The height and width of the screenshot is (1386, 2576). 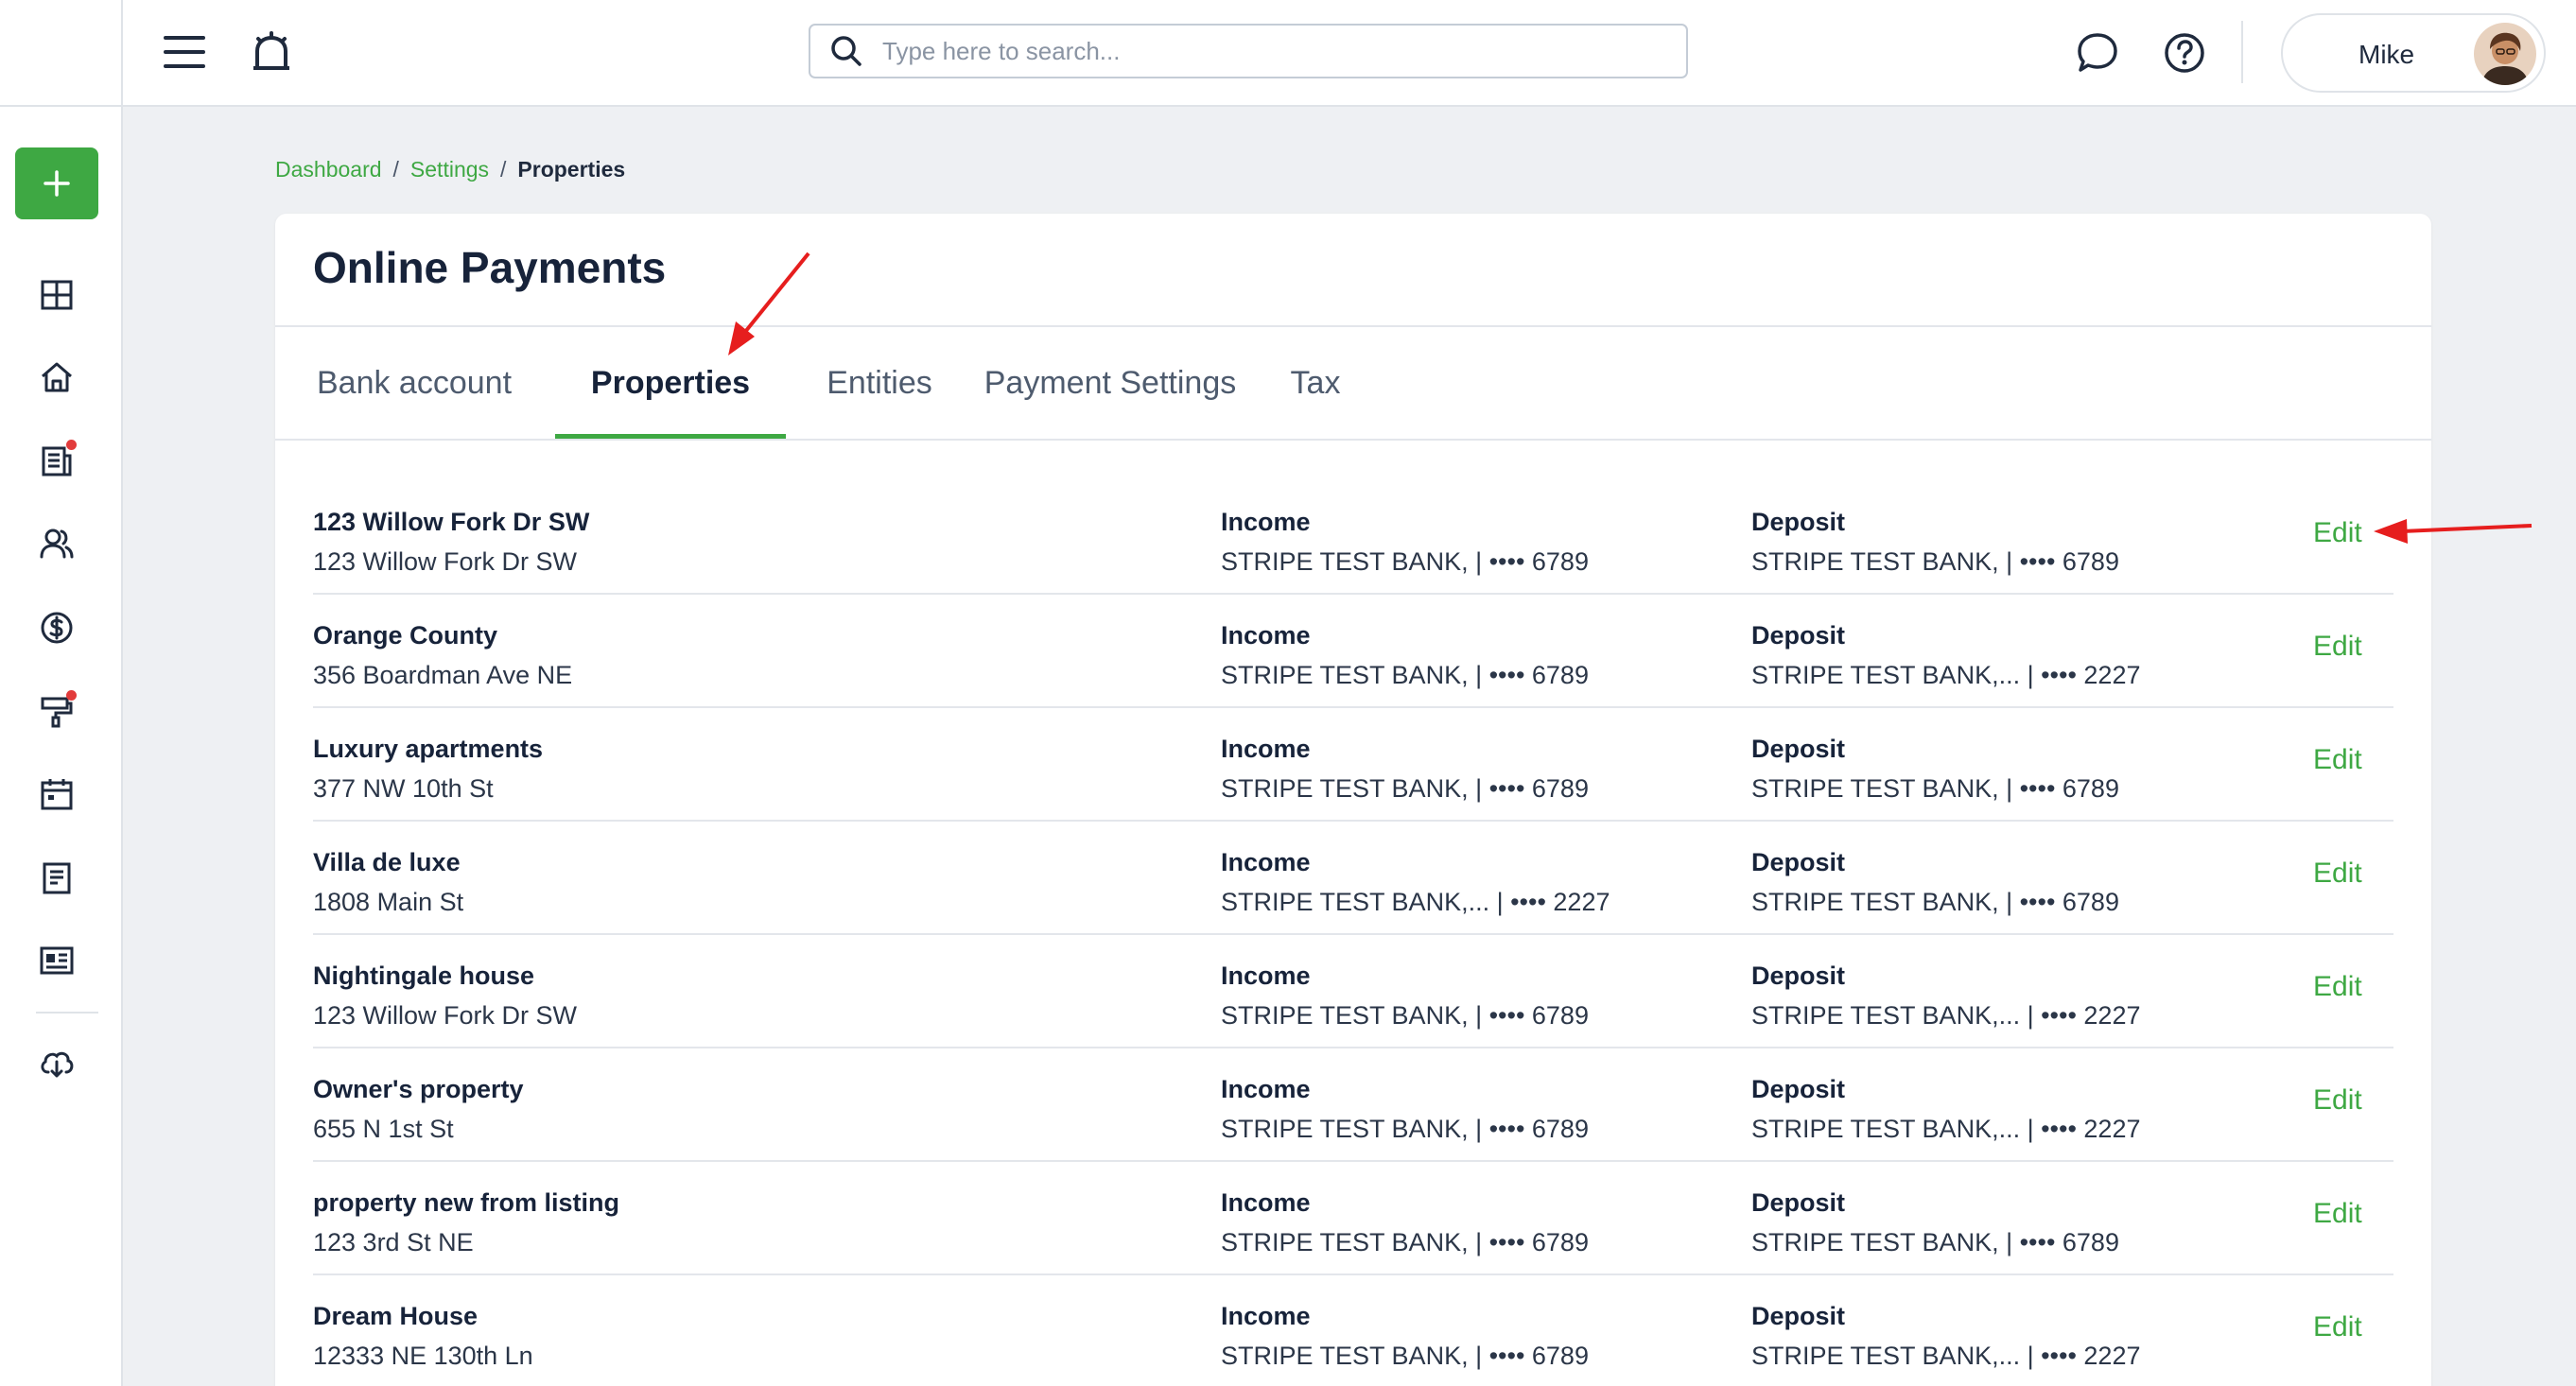 What do you see at coordinates (56, 1063) in the screenshot?
I see `sidebar-item-download` at bounding box center [56, 1063].